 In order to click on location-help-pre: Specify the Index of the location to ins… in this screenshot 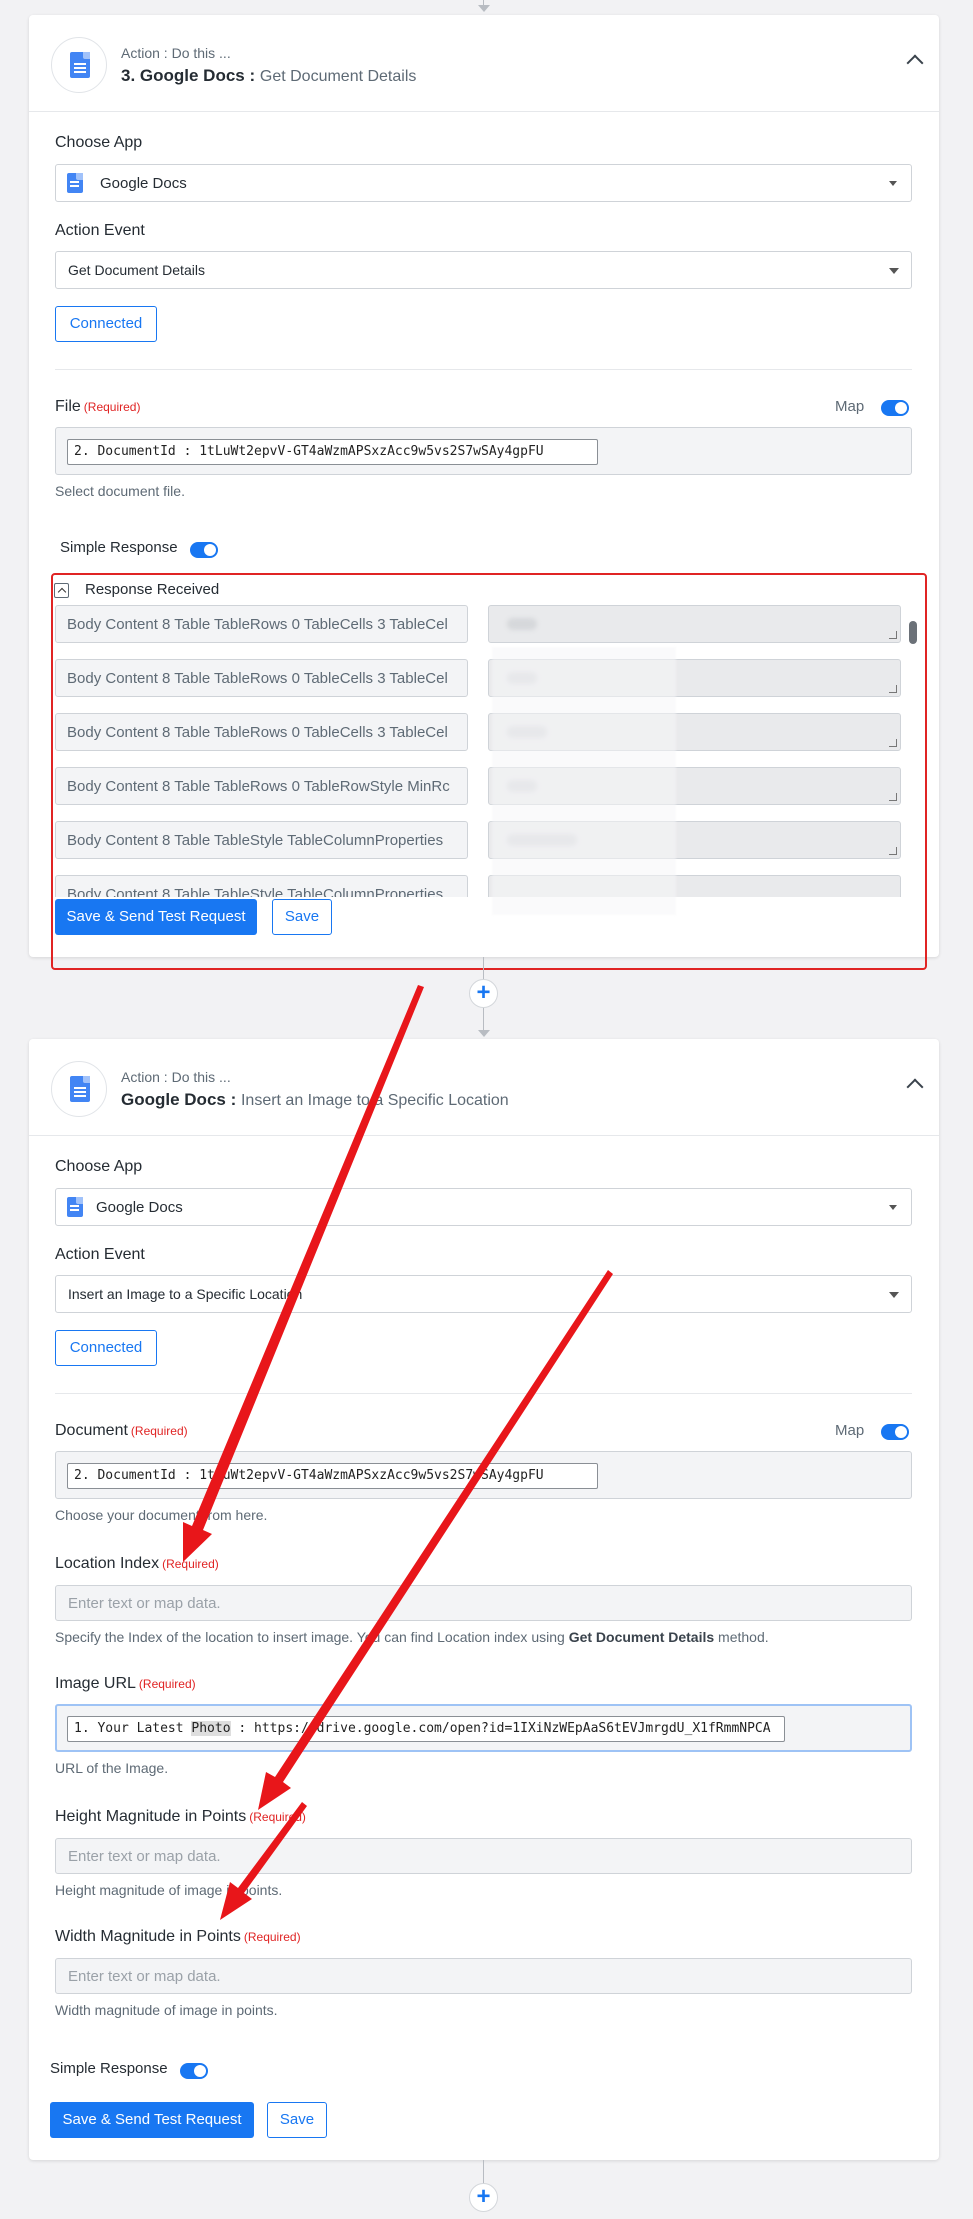, I will do `click(312, 1637)`.